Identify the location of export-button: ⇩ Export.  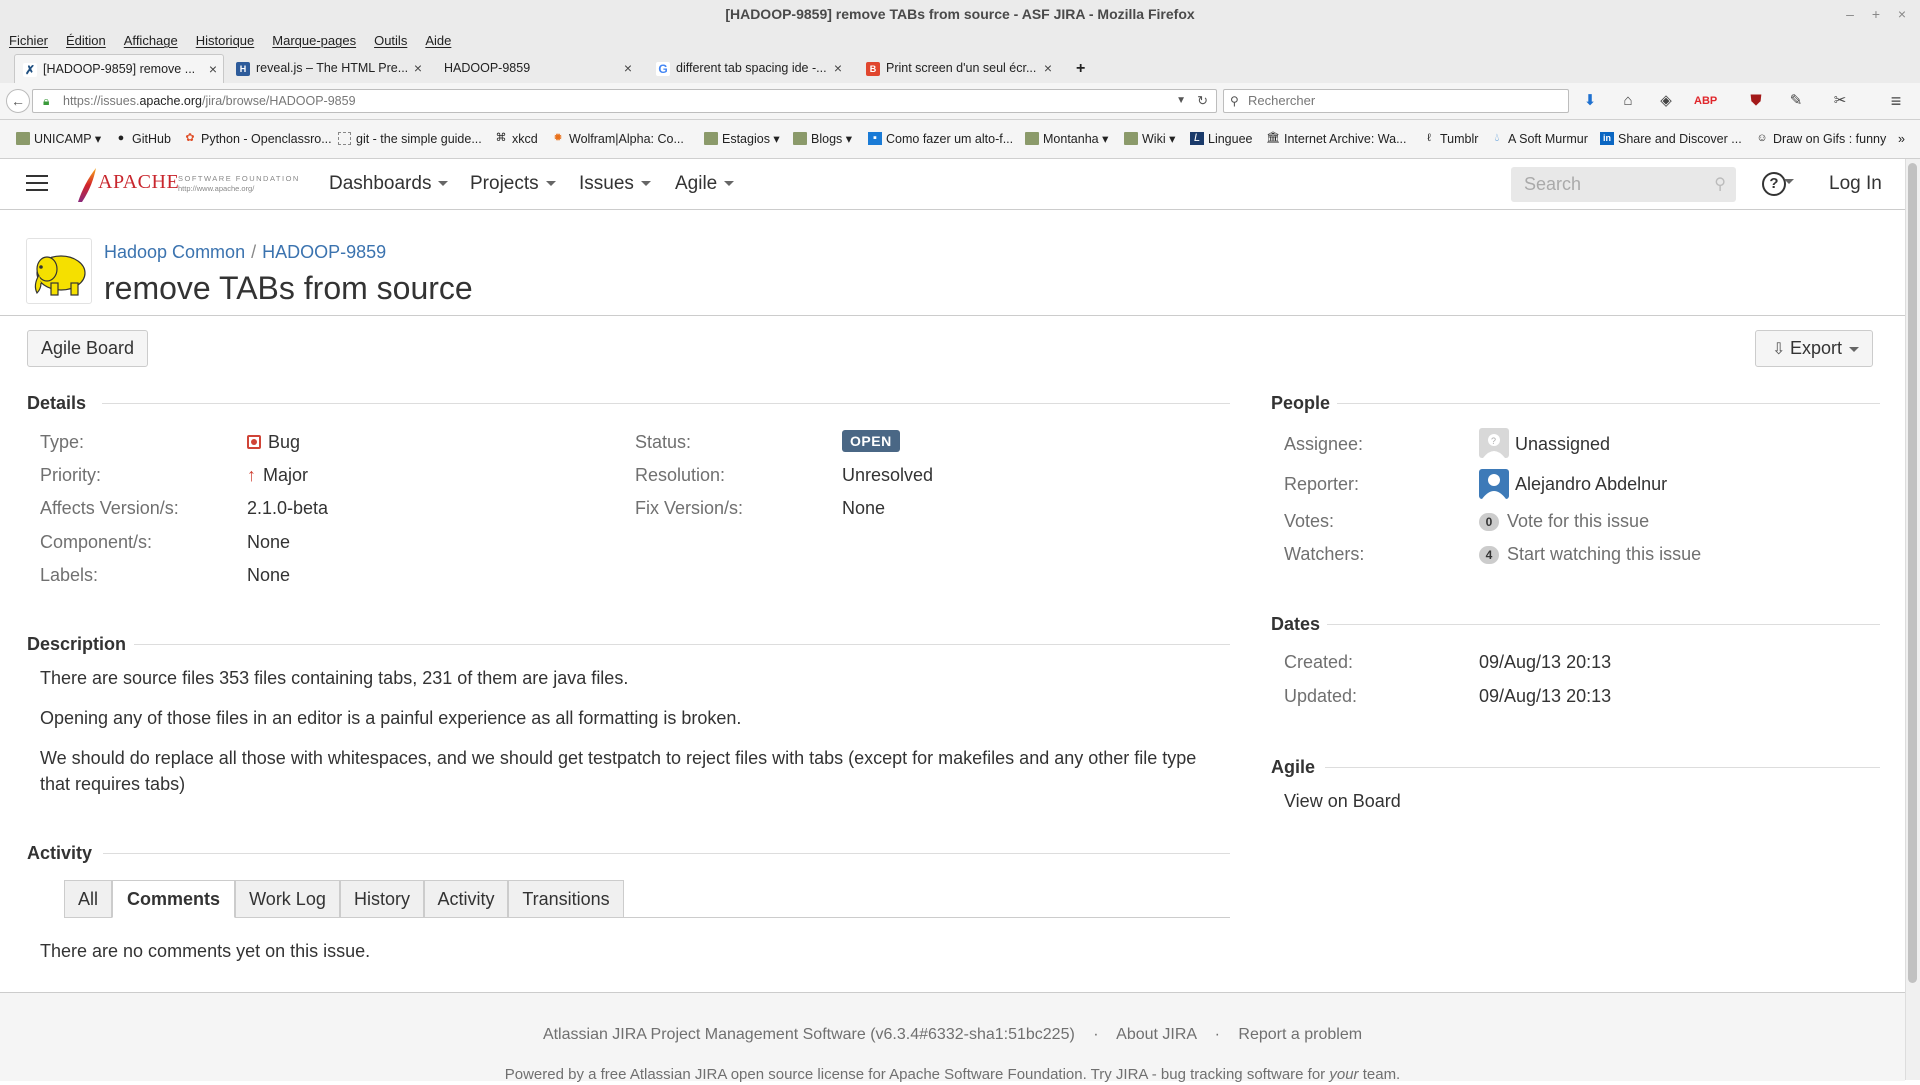
(1814, 348).